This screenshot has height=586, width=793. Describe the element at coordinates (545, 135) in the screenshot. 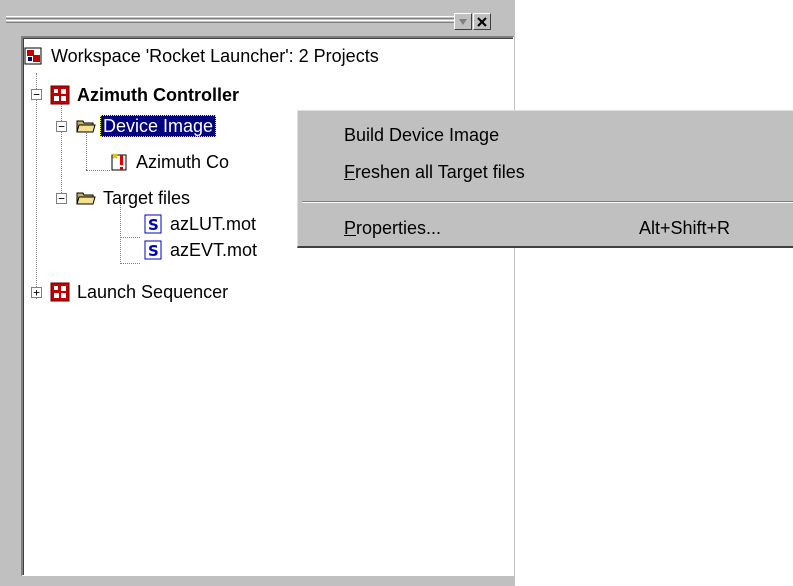

I see `menu-item-build-device-image: Build Device Image` at that location.